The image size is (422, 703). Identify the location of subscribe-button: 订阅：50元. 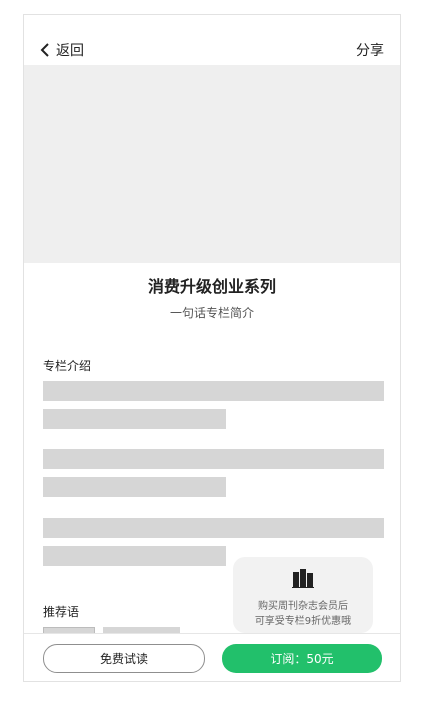
(302, 658).